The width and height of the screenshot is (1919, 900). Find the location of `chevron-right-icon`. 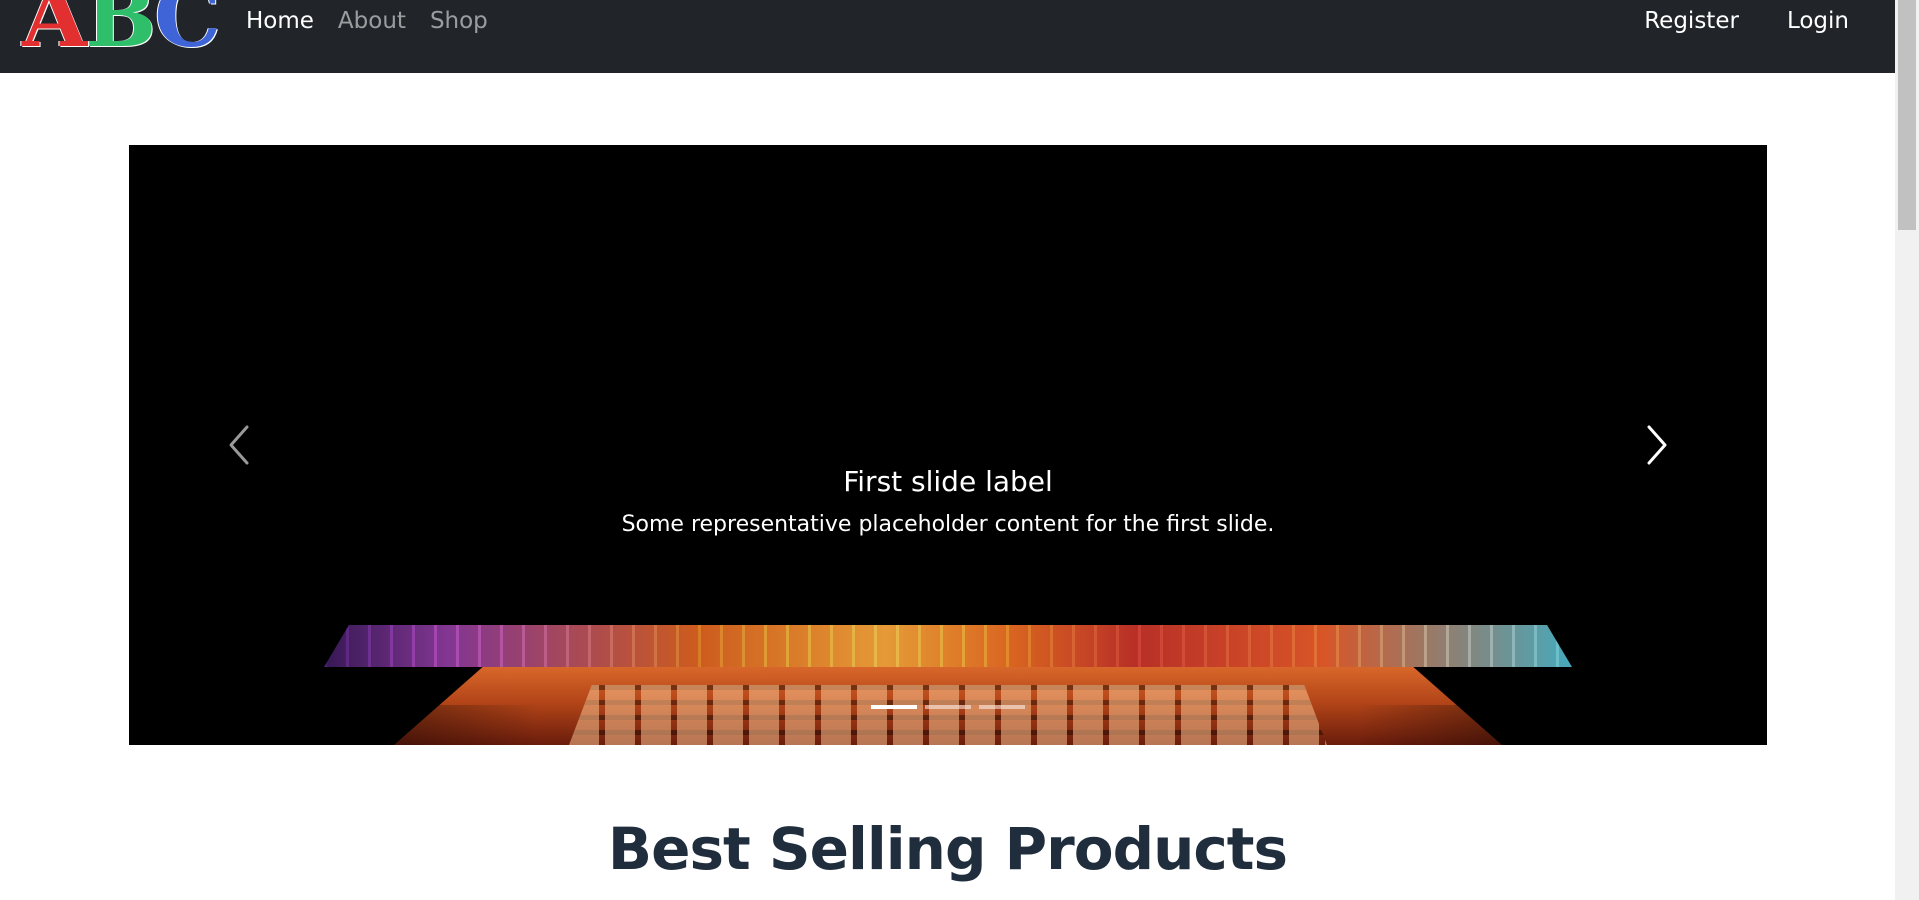

chevron-right-icon is located at coordinates (1657, 445).